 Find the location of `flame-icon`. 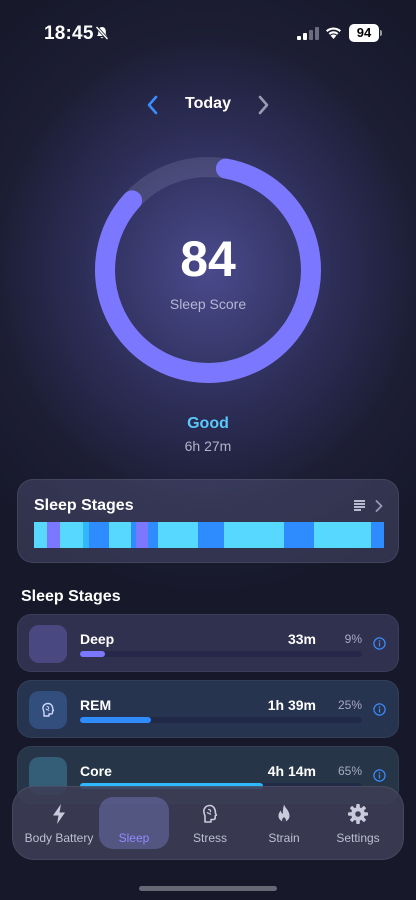

flame-icon is located at coordinates (284, 813).